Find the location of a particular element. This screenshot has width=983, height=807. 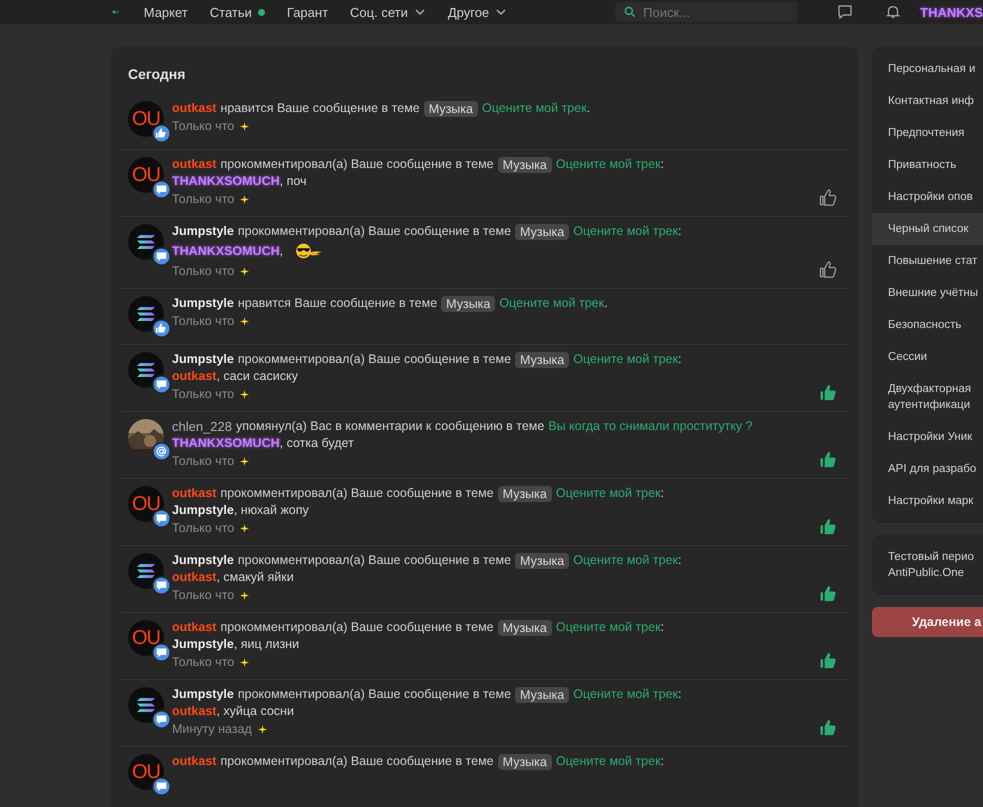

comment-text: , яиц лизни is located at coordinates (267, 644).